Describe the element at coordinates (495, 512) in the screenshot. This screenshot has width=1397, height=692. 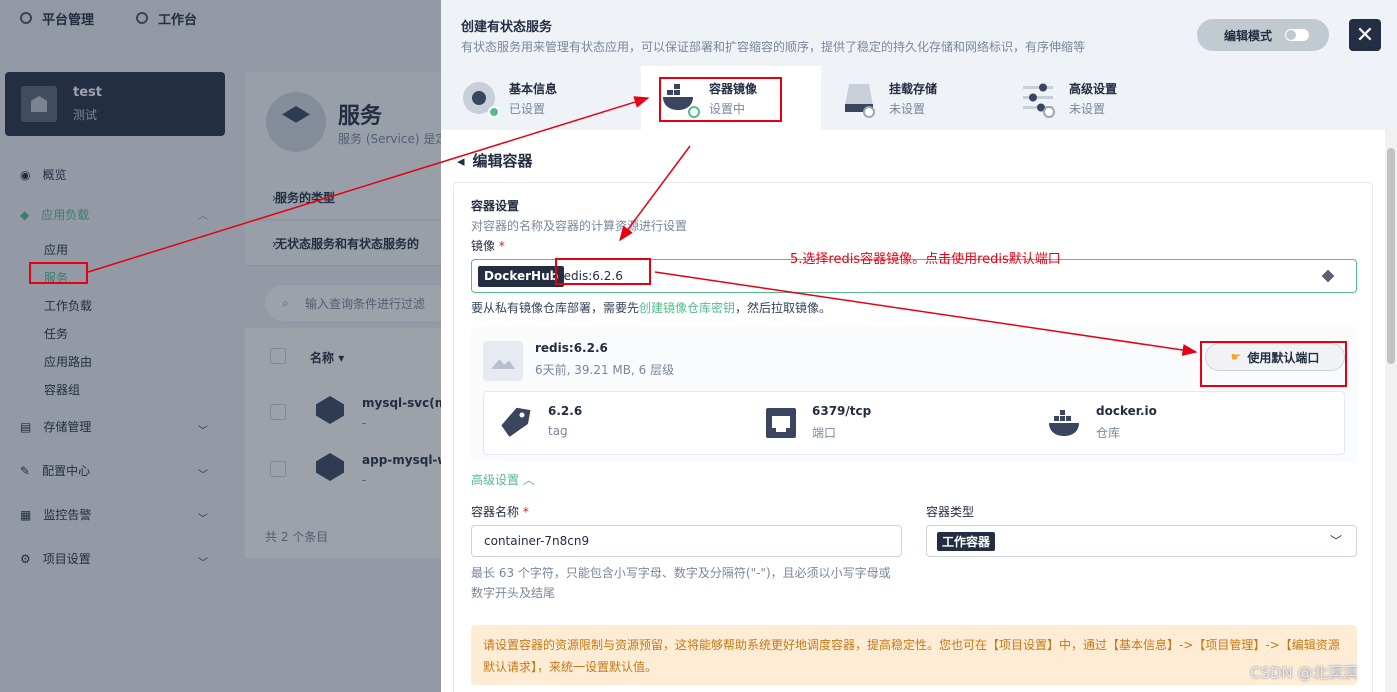
I see `label-text: 容器名称` at that location.